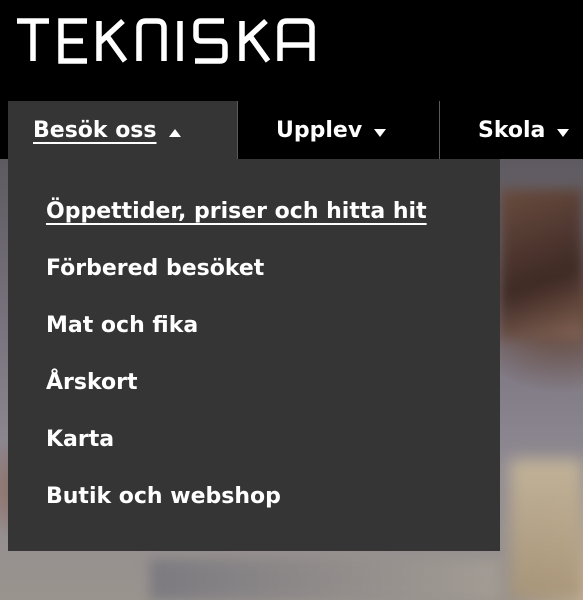 Image resolution: width=583 pixels, height=600 pixels. Describe the element at coordinates (174, 130) in the screenshot. I see `caret-up-icon` at that location.